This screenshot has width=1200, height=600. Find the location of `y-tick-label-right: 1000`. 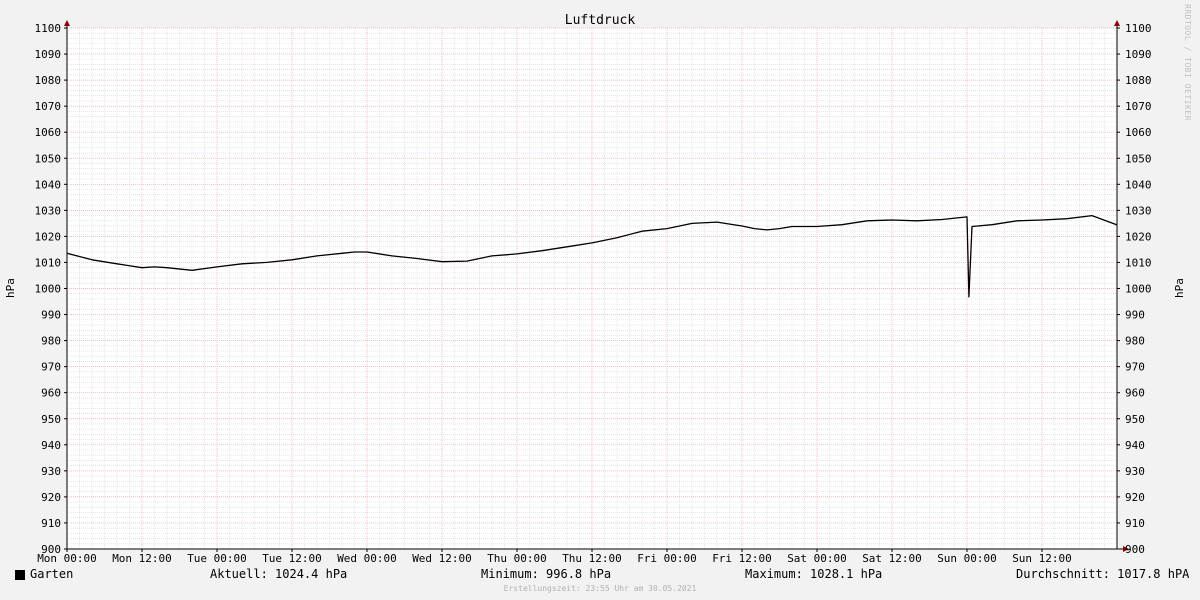

y-tick-label-right: 1000 is located at coordinates (1138, 289).